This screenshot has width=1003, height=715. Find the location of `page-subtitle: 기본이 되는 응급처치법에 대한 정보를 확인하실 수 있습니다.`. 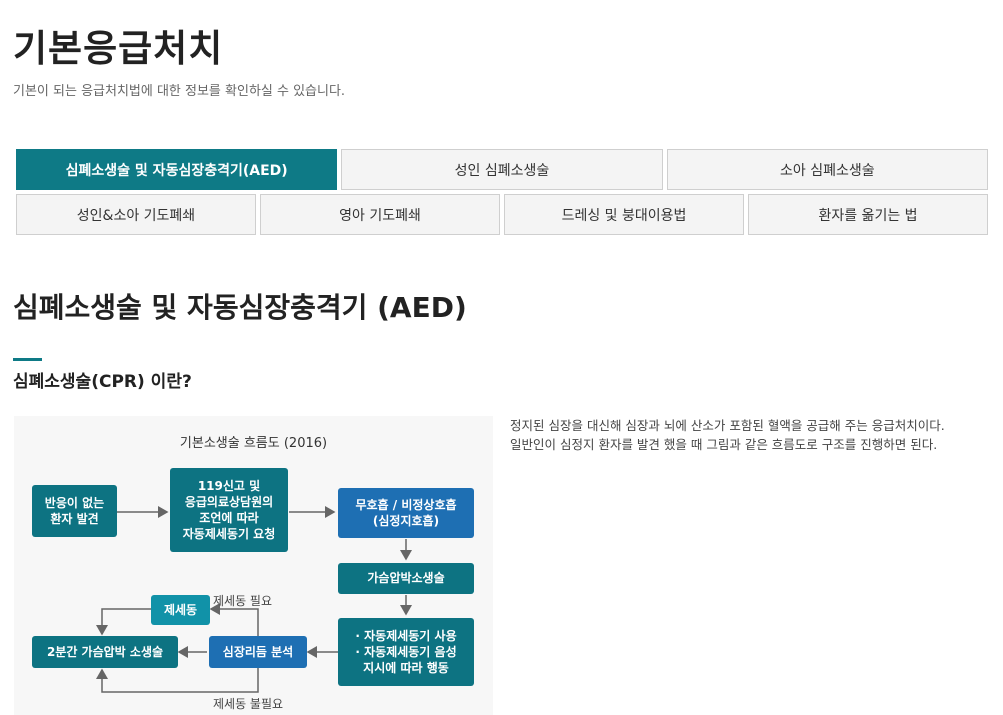

page-subtitle: 기본이 되는 응급처치법에 대한 정보를 확인하실 수 있습니다. is located at coordinates (179, 91).